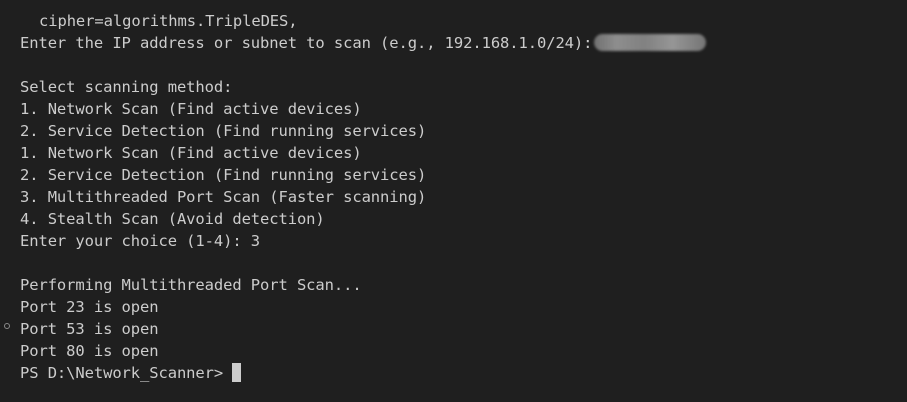 The height and width of the screenshot is (402, 907). What do you see at coordinates (122, 373) in the screenshot?
I see `terminal-prompt: PS D:\Network_Scanner>` at bounding box center [122, 373].